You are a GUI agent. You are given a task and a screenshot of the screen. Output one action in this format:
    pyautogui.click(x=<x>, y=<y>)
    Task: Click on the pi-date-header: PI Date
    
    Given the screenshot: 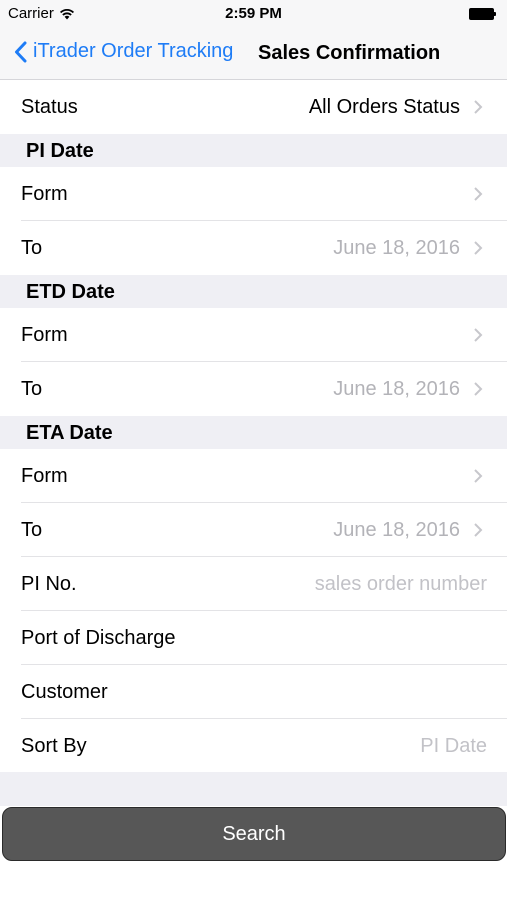 What is the action you would take?
    pyautogui.click(x=253, y=150)
    